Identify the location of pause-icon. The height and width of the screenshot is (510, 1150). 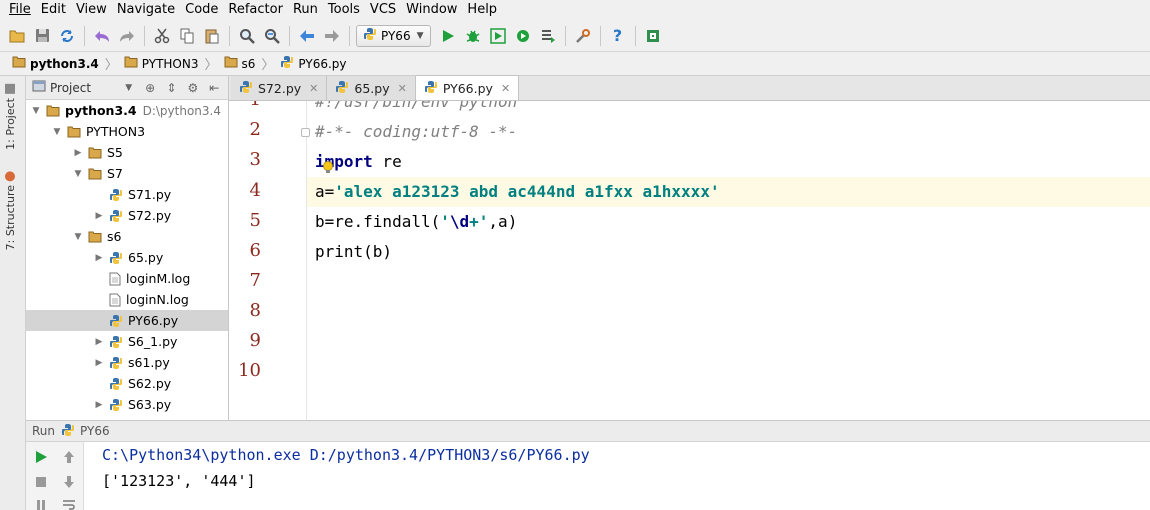
(41, 503).